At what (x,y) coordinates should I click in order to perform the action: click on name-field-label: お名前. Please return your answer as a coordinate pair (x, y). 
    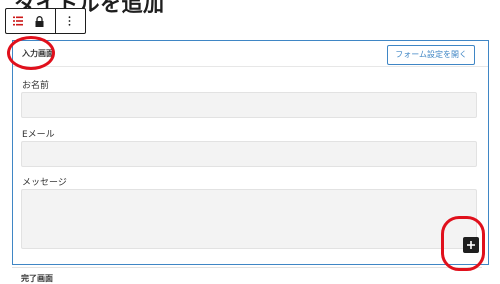
    Looking at the image, I should click on (36, 86).